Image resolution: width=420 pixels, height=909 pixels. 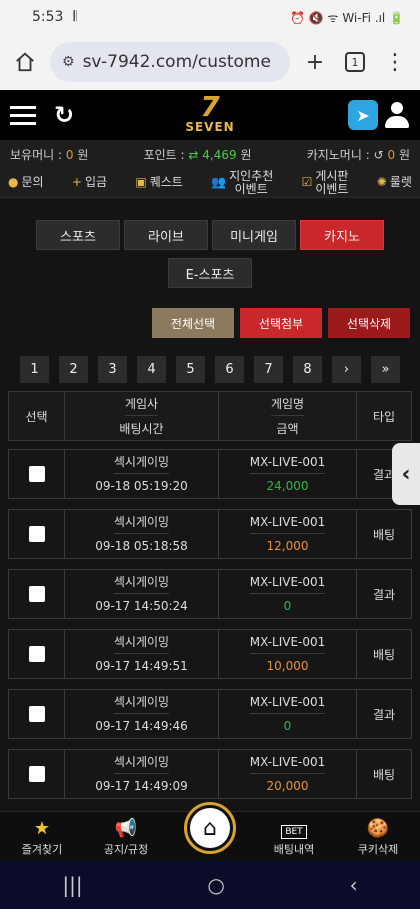 What do you see at coordinates (141, 428) in the screenshot?
I see `header-time: 배팅시간` at bounding box center [141, 428].